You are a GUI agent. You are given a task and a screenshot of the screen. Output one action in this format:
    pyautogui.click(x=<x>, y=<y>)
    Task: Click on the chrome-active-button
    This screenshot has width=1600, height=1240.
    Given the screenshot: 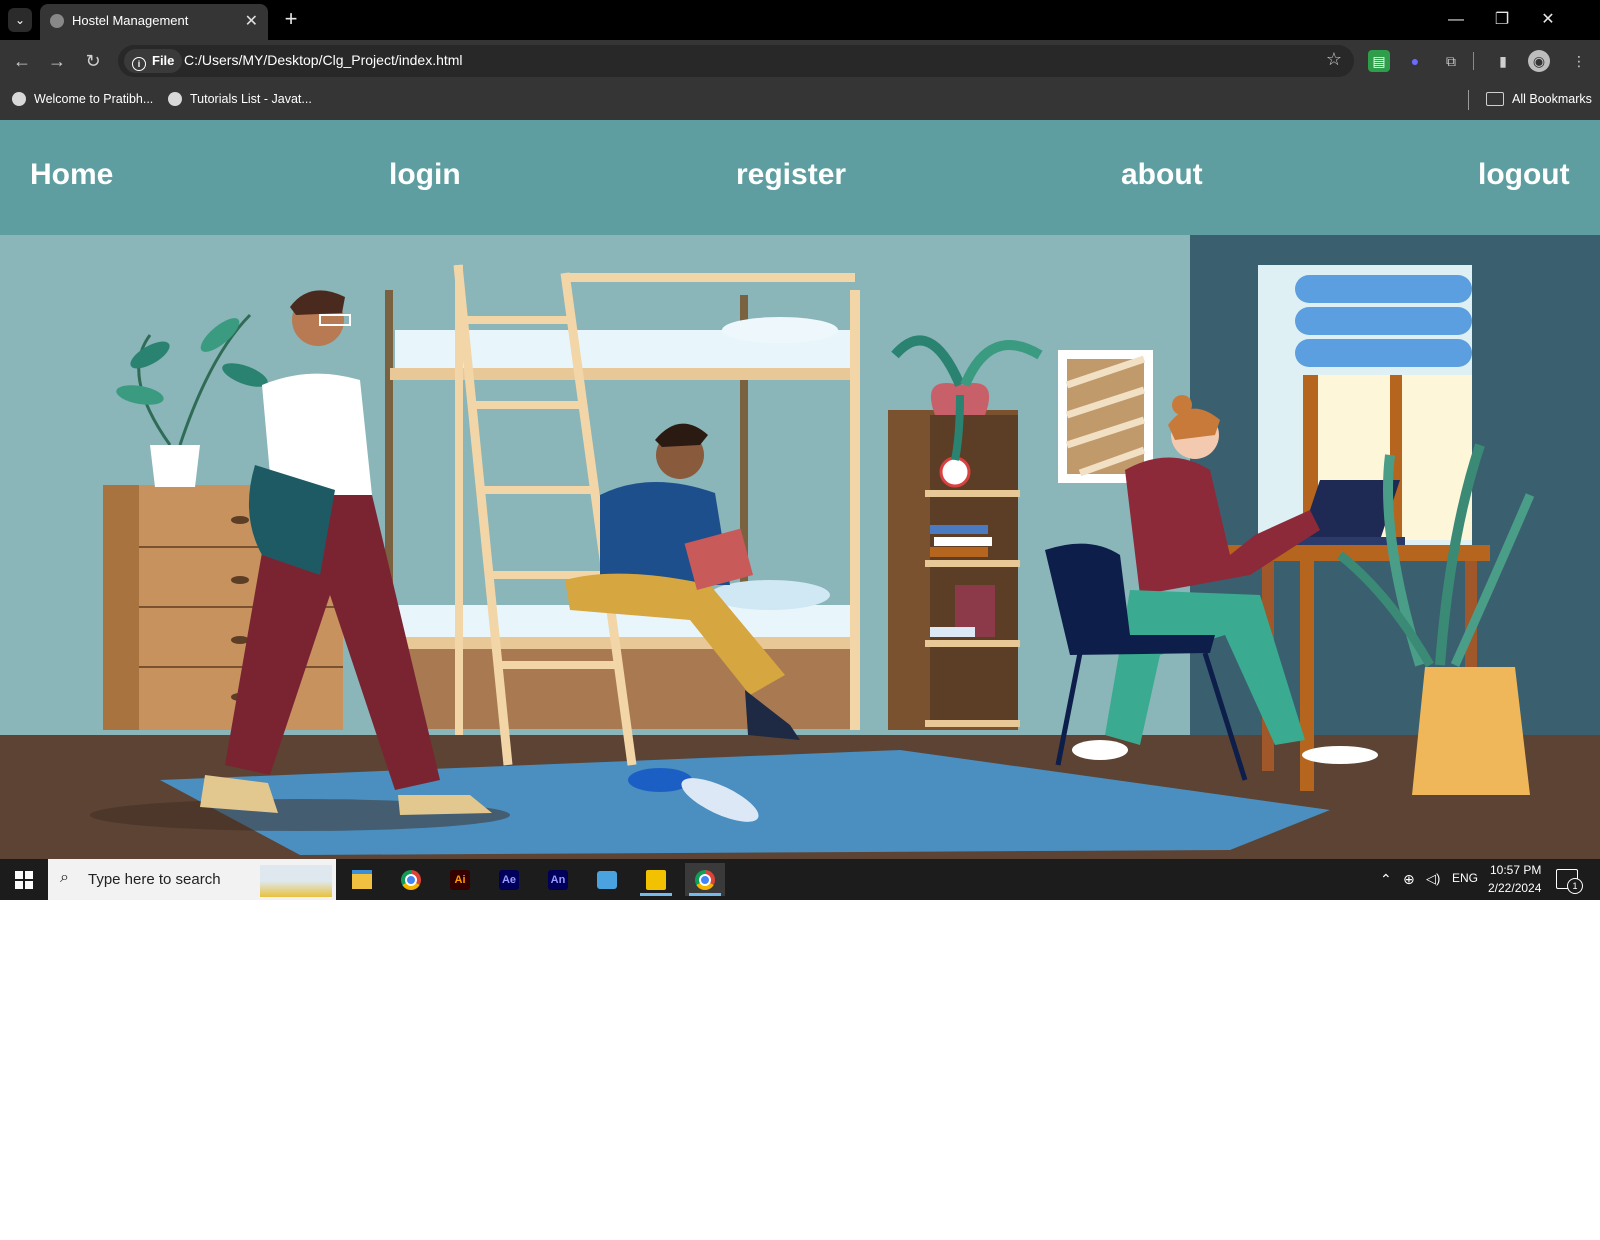 What is the action you would take?
    pyautogui.click(x=705, y=879)
    